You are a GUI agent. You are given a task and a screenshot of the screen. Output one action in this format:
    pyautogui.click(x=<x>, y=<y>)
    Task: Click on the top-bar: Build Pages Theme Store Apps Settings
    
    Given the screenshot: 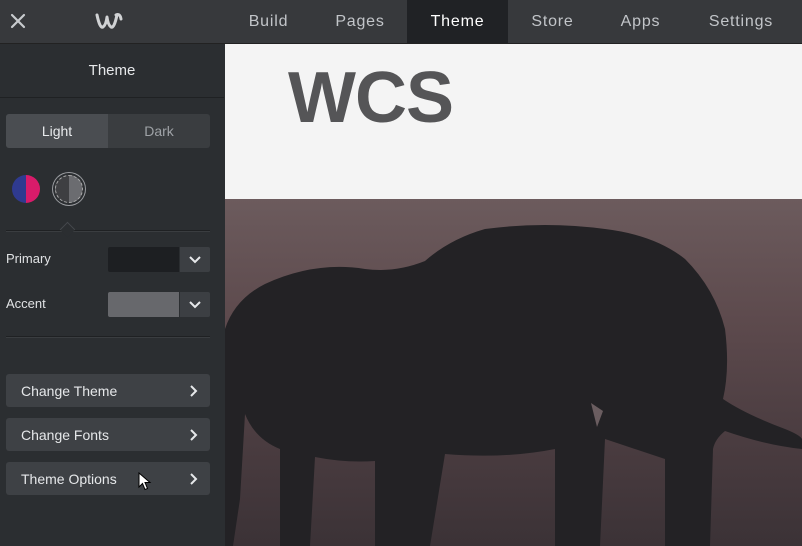 What is the action you would take?
    pyautogui.click(x=401, y=22)
    